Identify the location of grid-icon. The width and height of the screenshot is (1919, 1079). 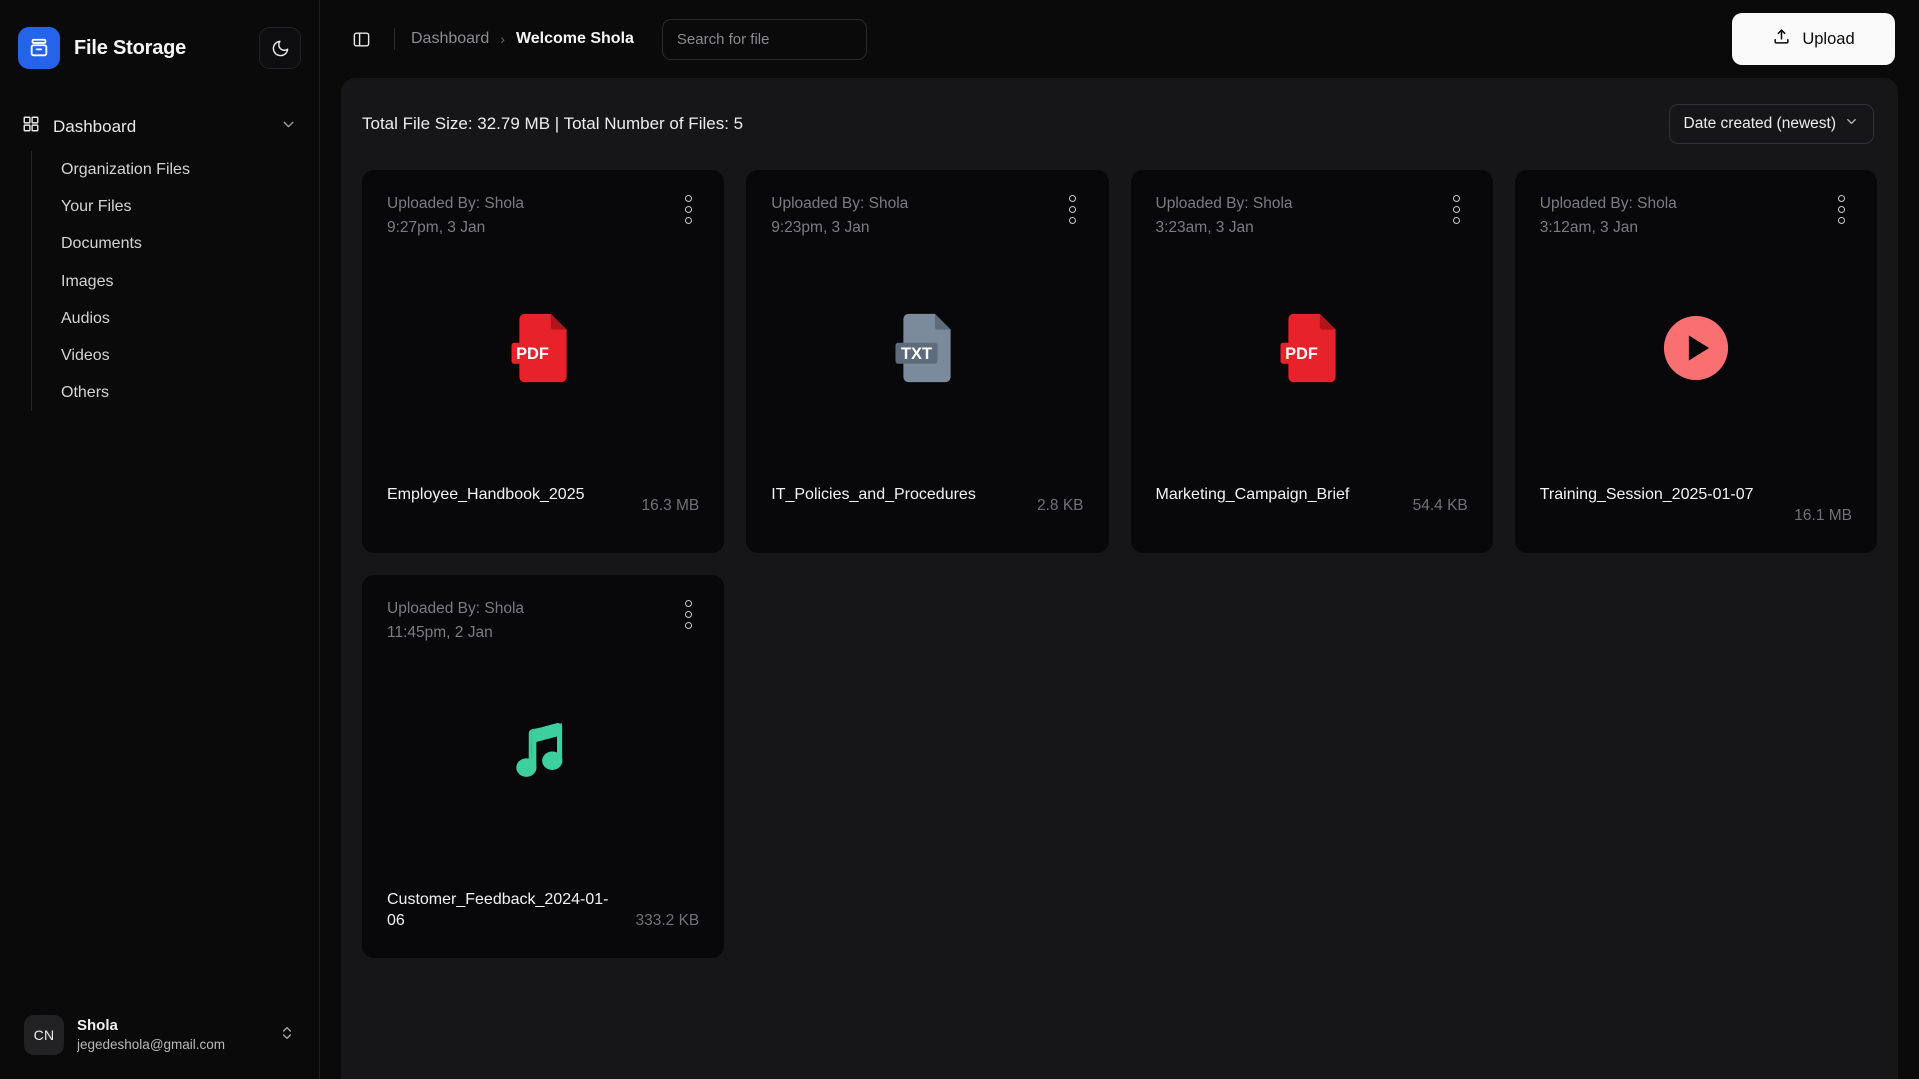
(31, 126).